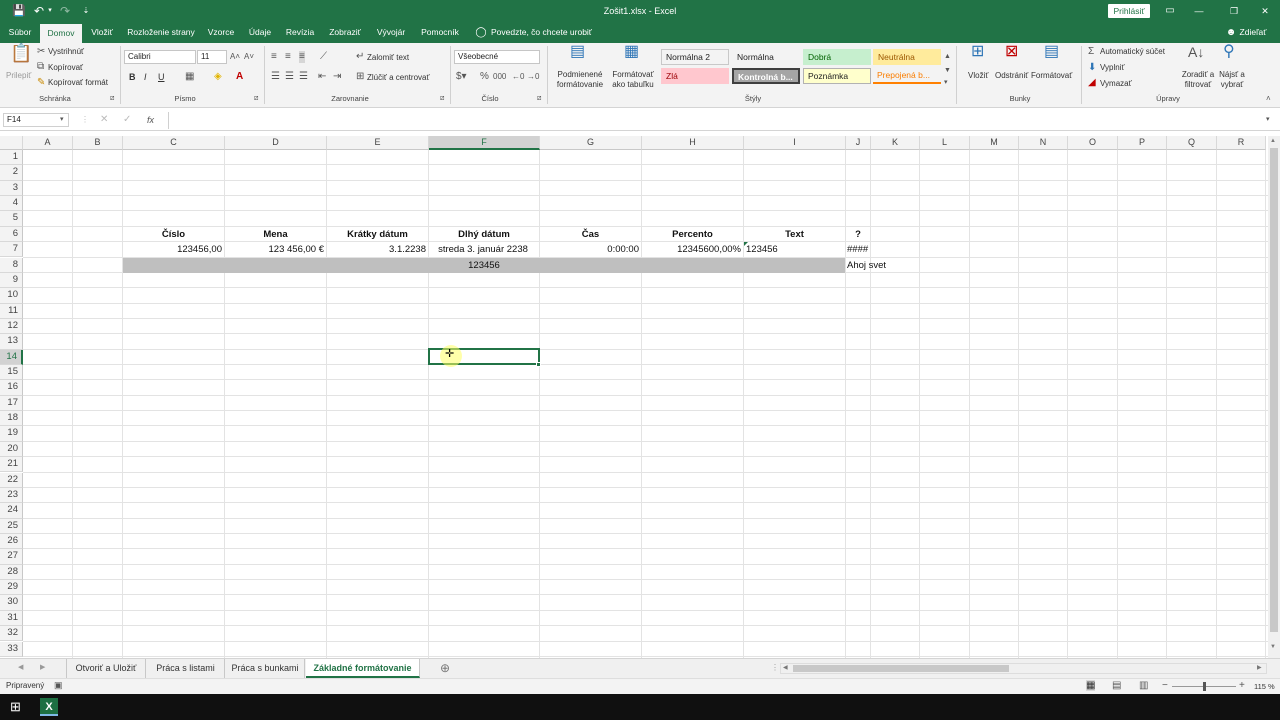 The width and height of the screenshot is (1280, 720). I want to click on delete-cells-button: Odstrániť, so click(1011, 75).